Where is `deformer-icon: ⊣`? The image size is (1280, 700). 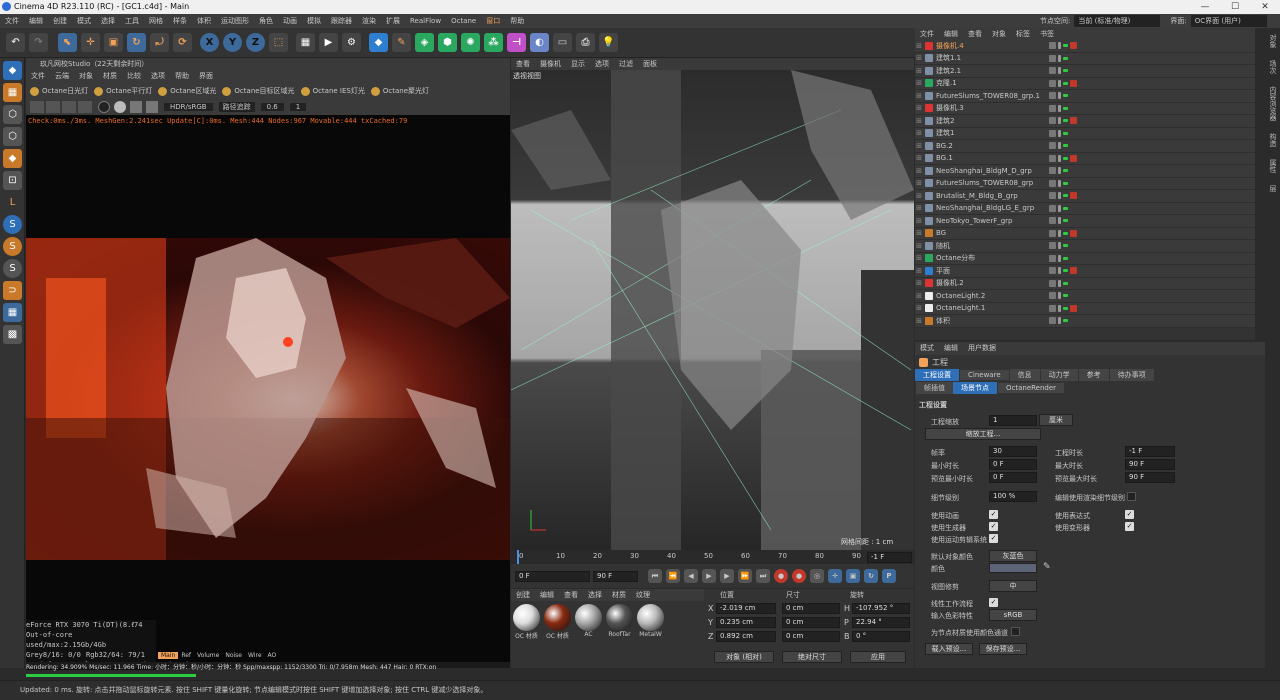
deformer-icon: ⊣ is located at coordinates (516, 42).